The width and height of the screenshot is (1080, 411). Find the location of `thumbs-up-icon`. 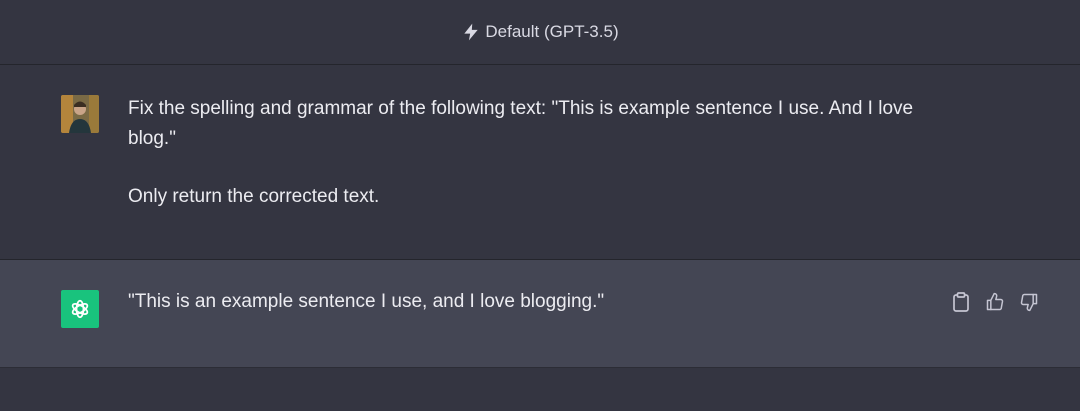

thumbs-up-icon is located at coordinates (995, 302).